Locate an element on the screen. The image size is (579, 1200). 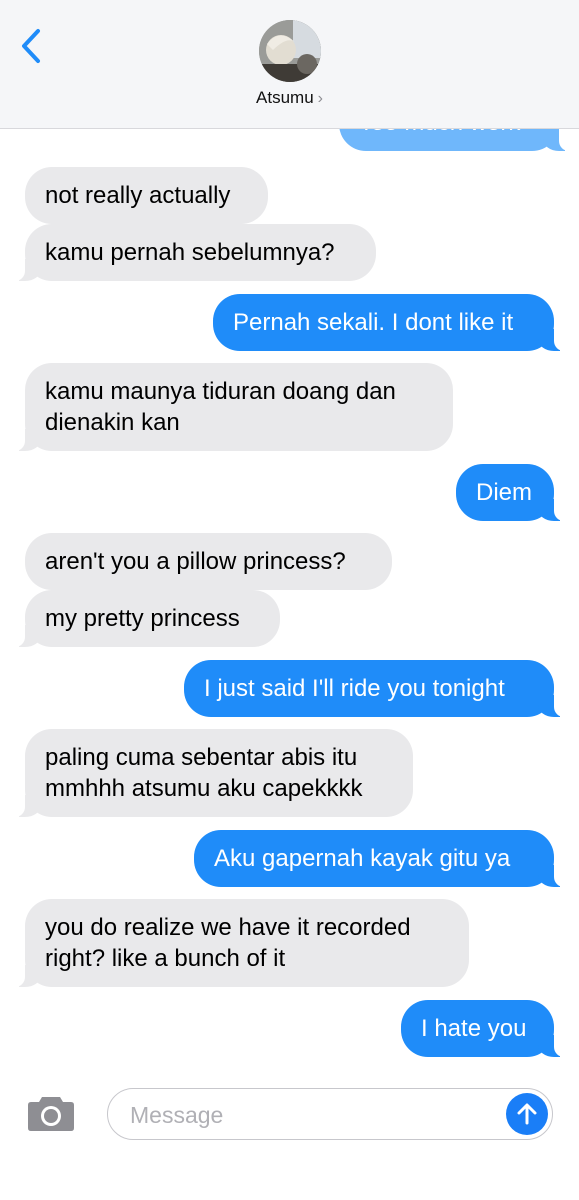
back-button is located at coordinates (31, 46).